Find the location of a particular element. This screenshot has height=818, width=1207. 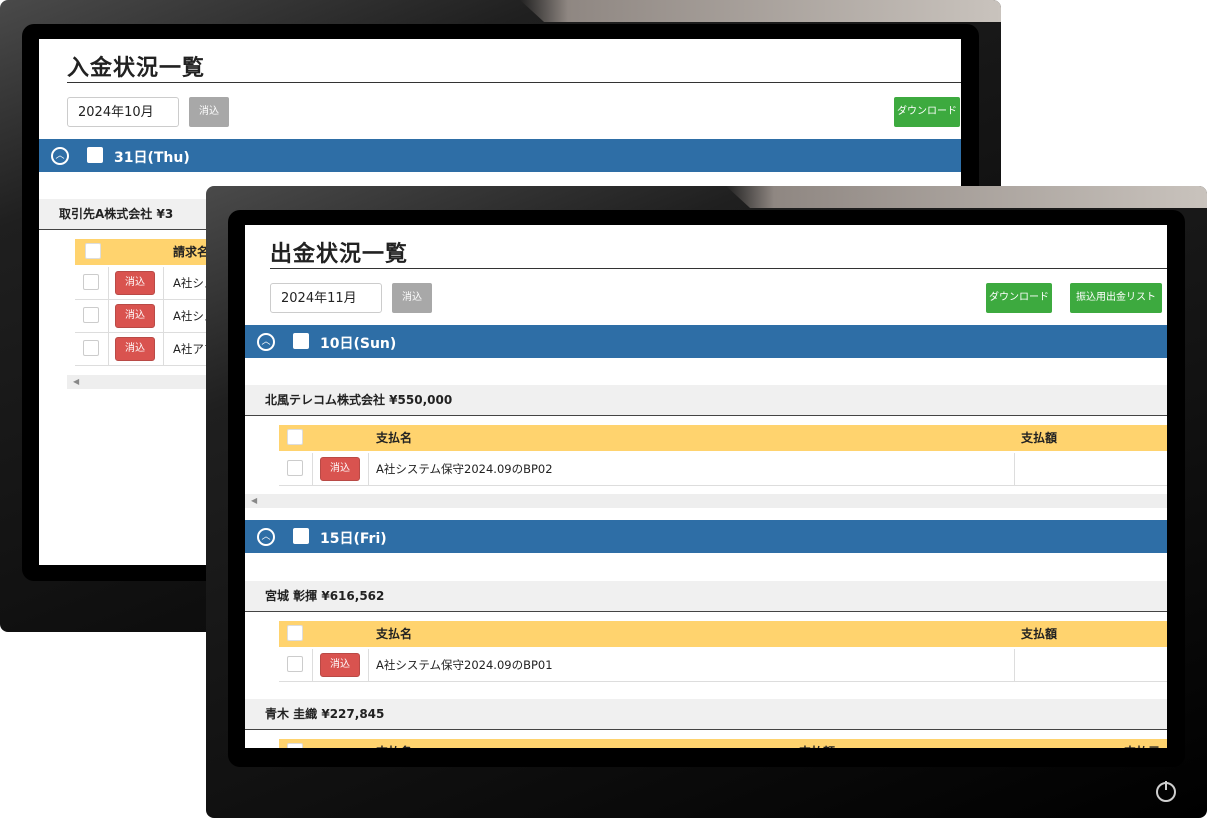

payee-label: 青木 圭織 ¥227,845 is located at coordinates (325, 714).